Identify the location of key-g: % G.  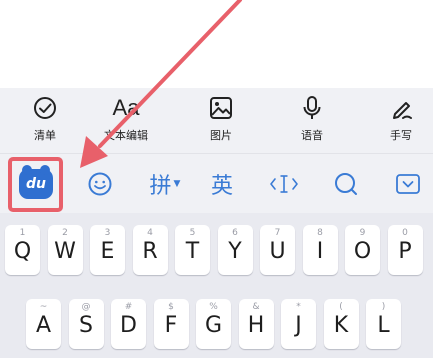
(213, 324).